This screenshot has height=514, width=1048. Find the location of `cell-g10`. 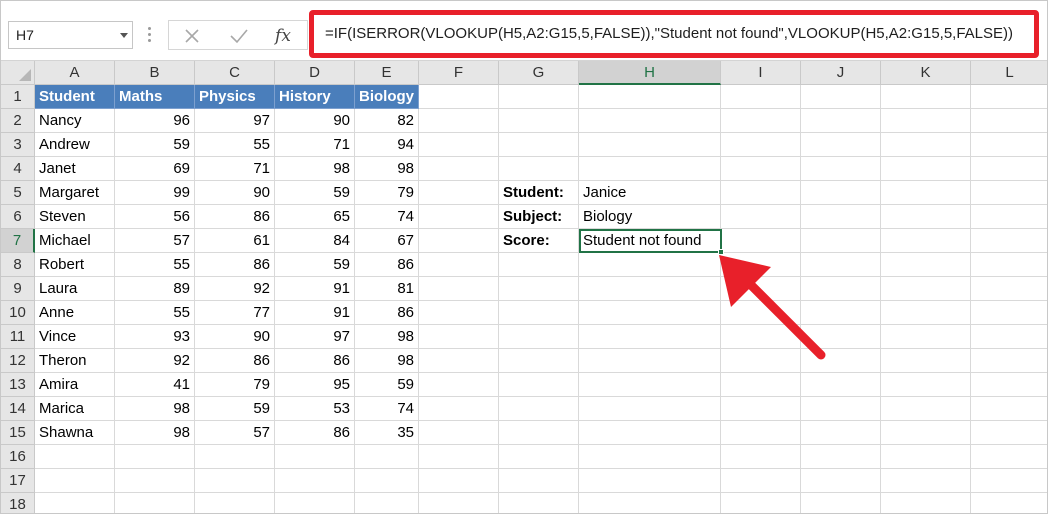

cell-g10 is located at coordinates (539, 313).